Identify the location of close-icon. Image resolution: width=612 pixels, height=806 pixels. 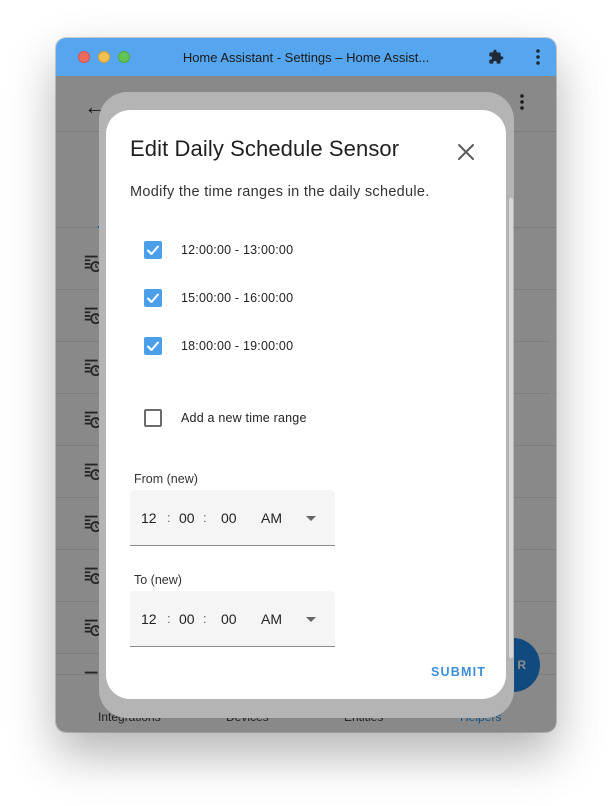
(466, 152).